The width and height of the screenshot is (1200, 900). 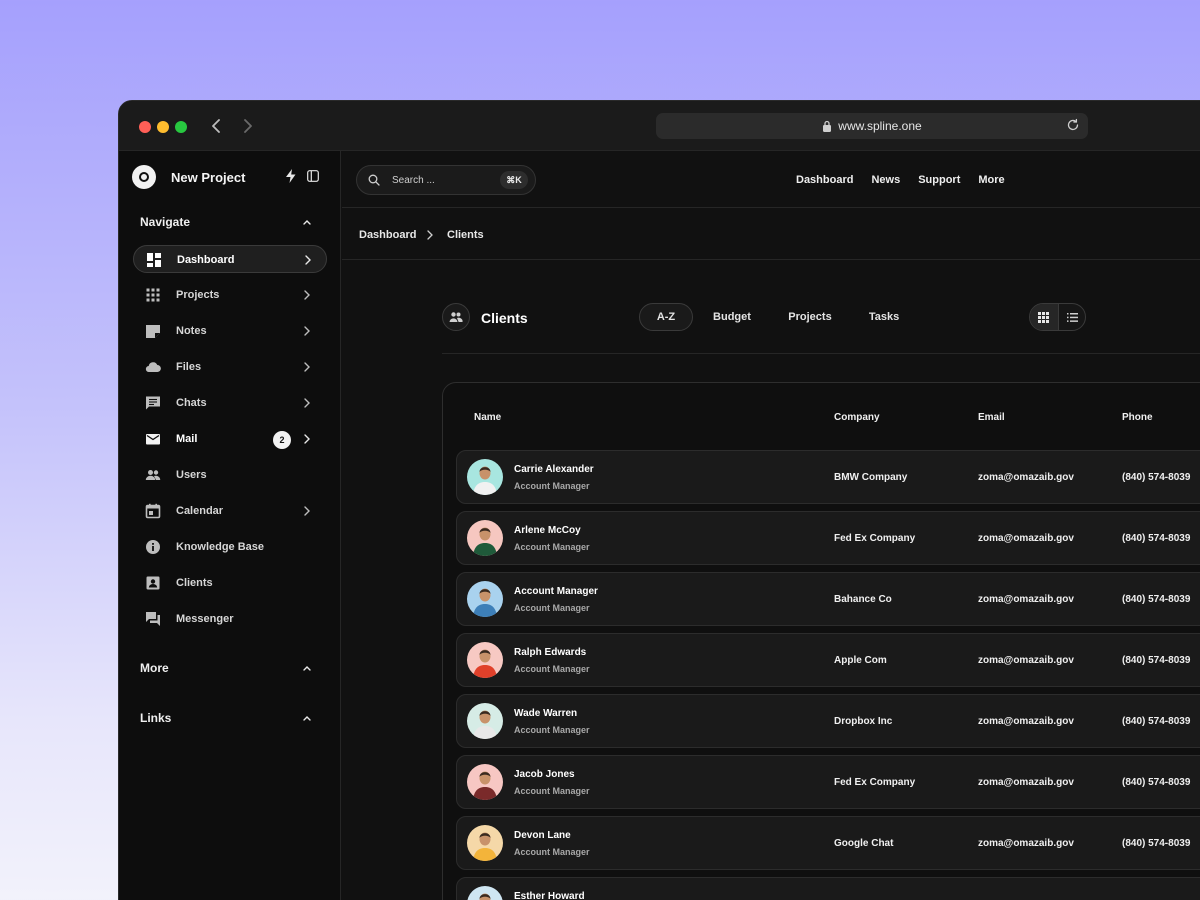 What do you see at coordinates (860, 660) in the screenshot?
I see `client-company: Apple Com` at bounding box center [860, 660].